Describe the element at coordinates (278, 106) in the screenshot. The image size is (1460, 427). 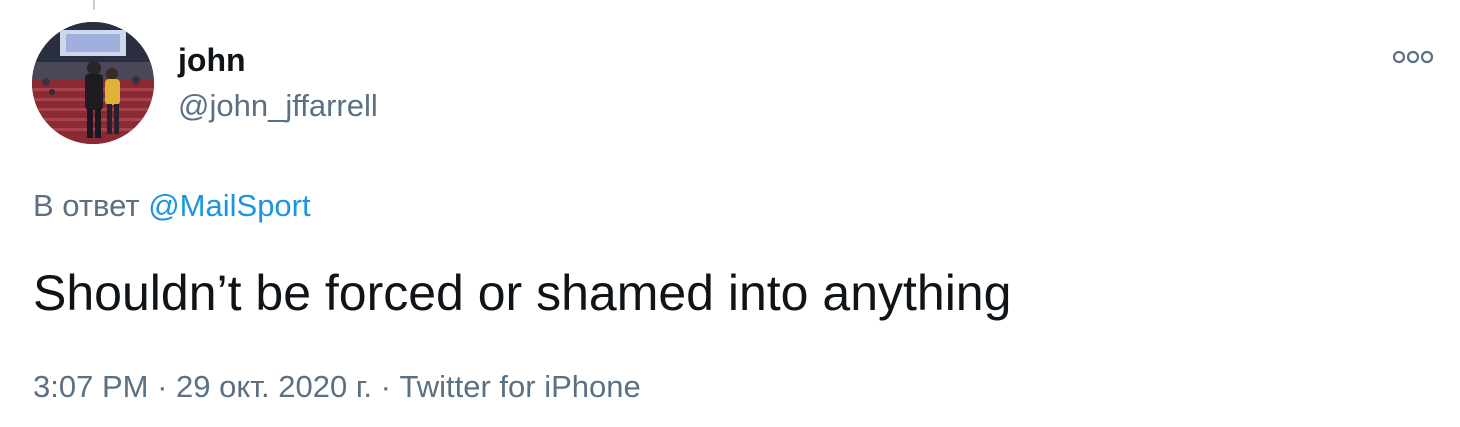
I see `user-handle: @john_jffarrell` at that location.